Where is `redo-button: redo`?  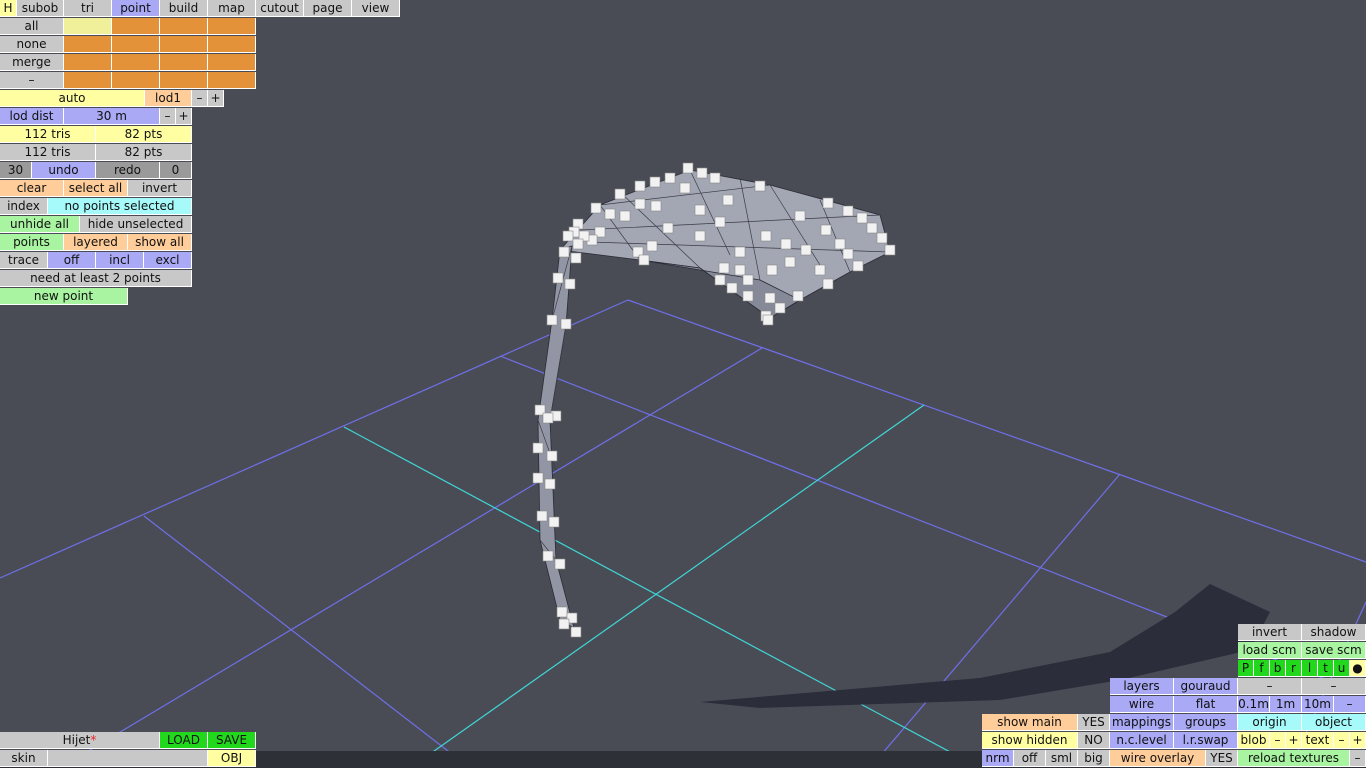
redo-button: redo is located at coordinates (128, 170).